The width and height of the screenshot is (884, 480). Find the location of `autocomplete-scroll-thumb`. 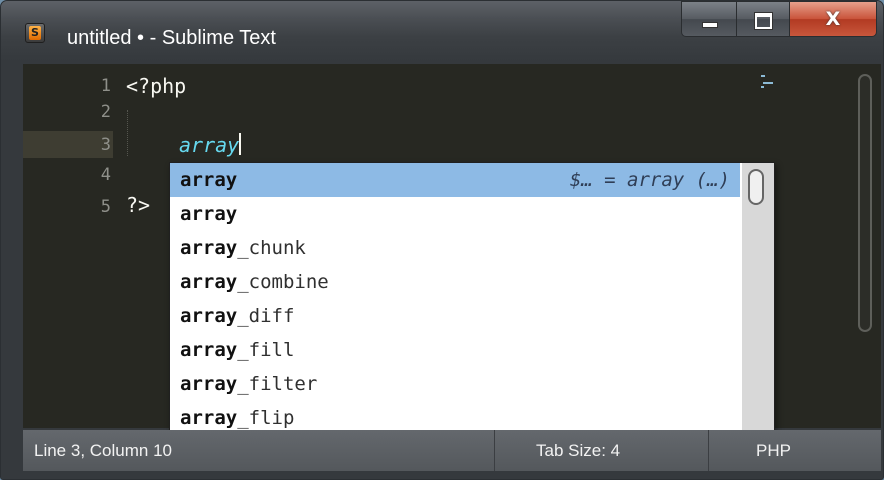

autocomplete-scroll-thumb is located at coordinates (756, 187).